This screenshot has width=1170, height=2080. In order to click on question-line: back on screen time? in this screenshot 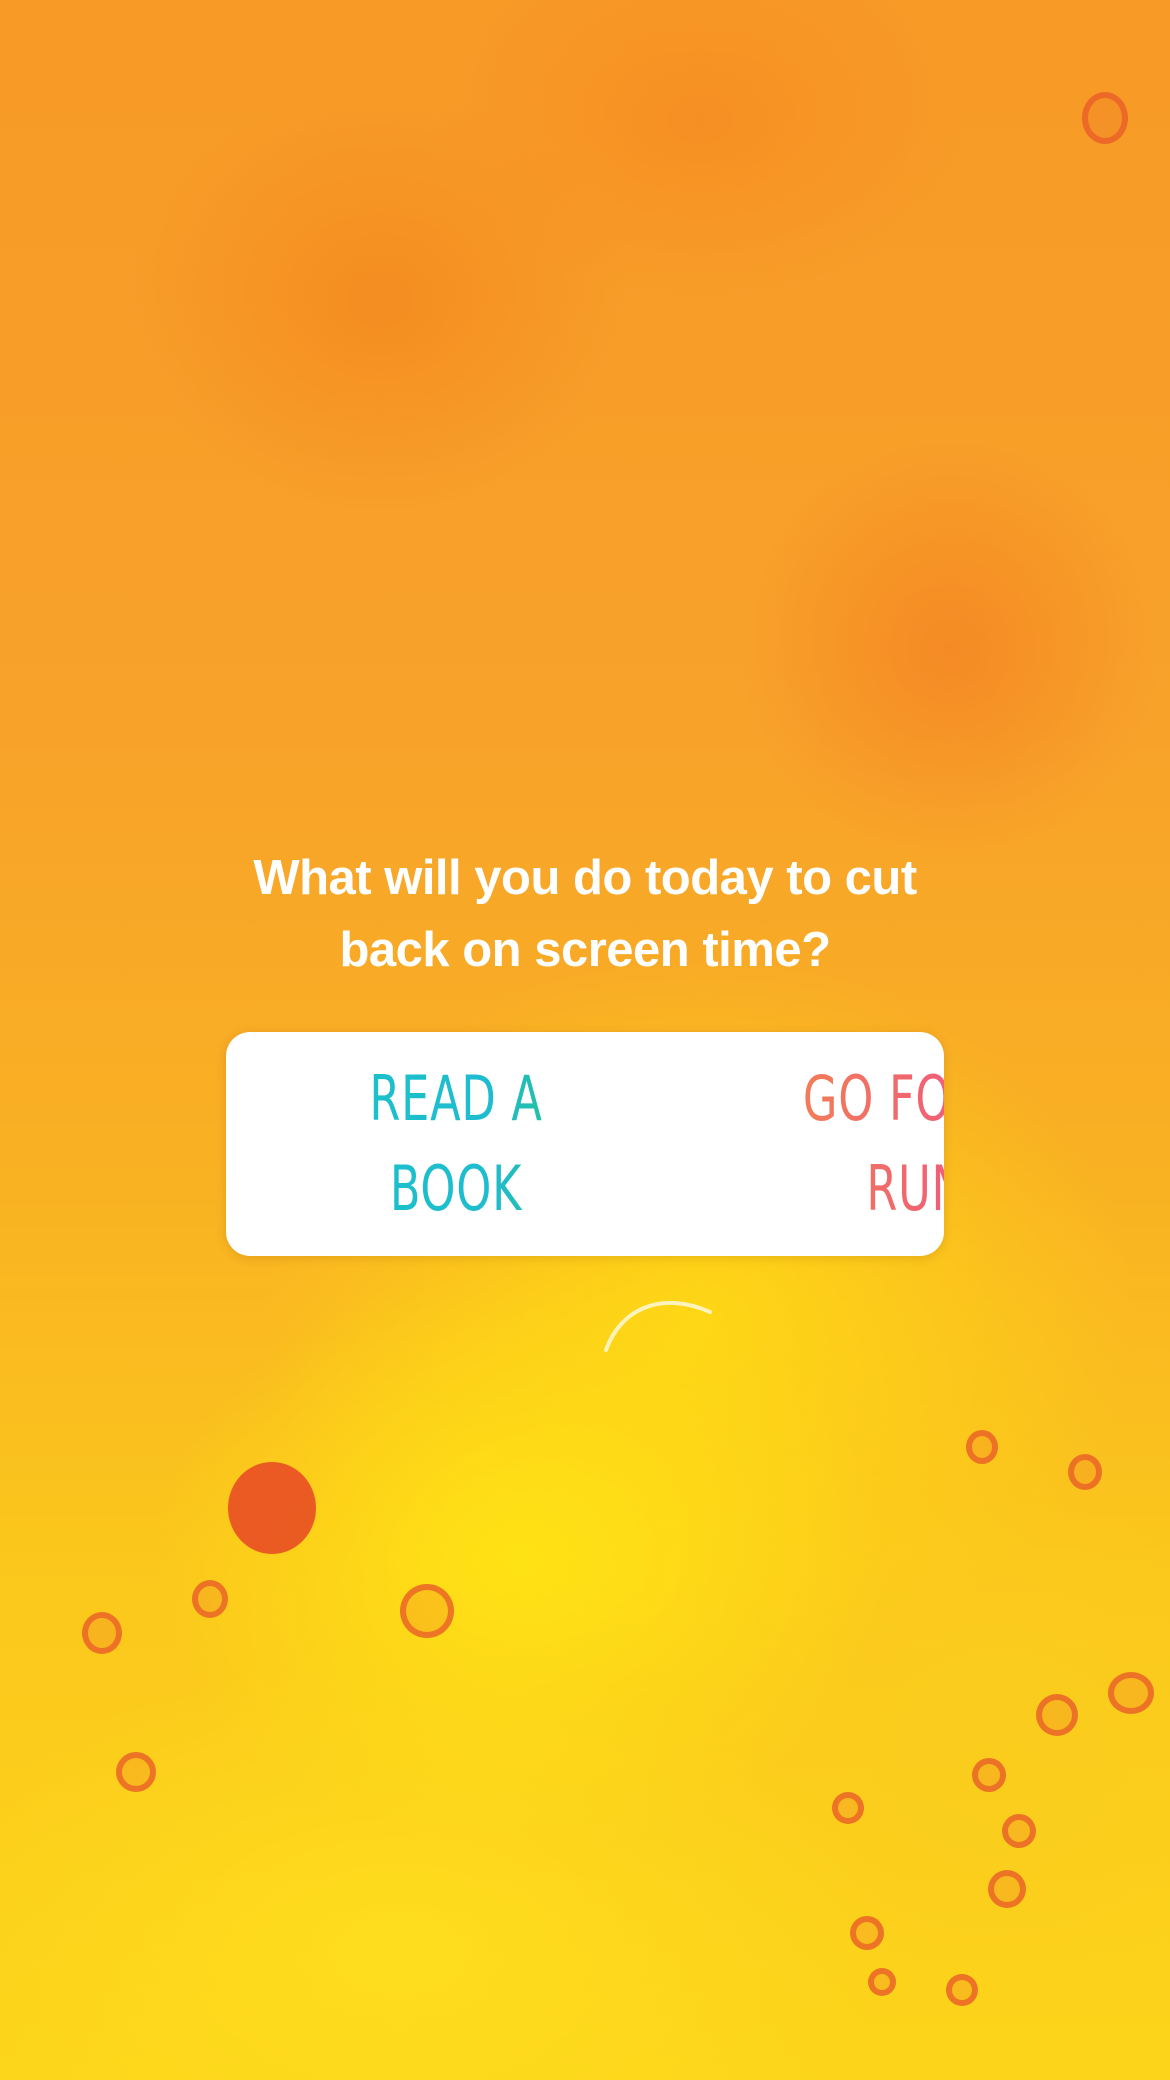, I will do `click(585, 950)`.